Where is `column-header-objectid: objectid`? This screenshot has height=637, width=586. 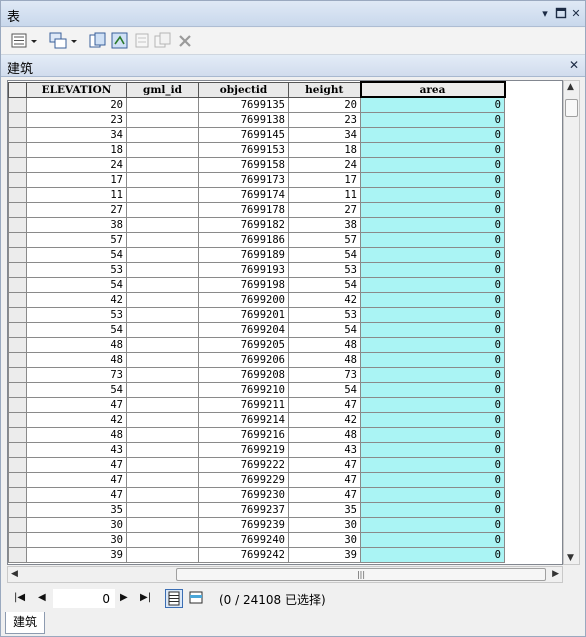
column-header-objectid: objectid is located at coordinates (243, 89).